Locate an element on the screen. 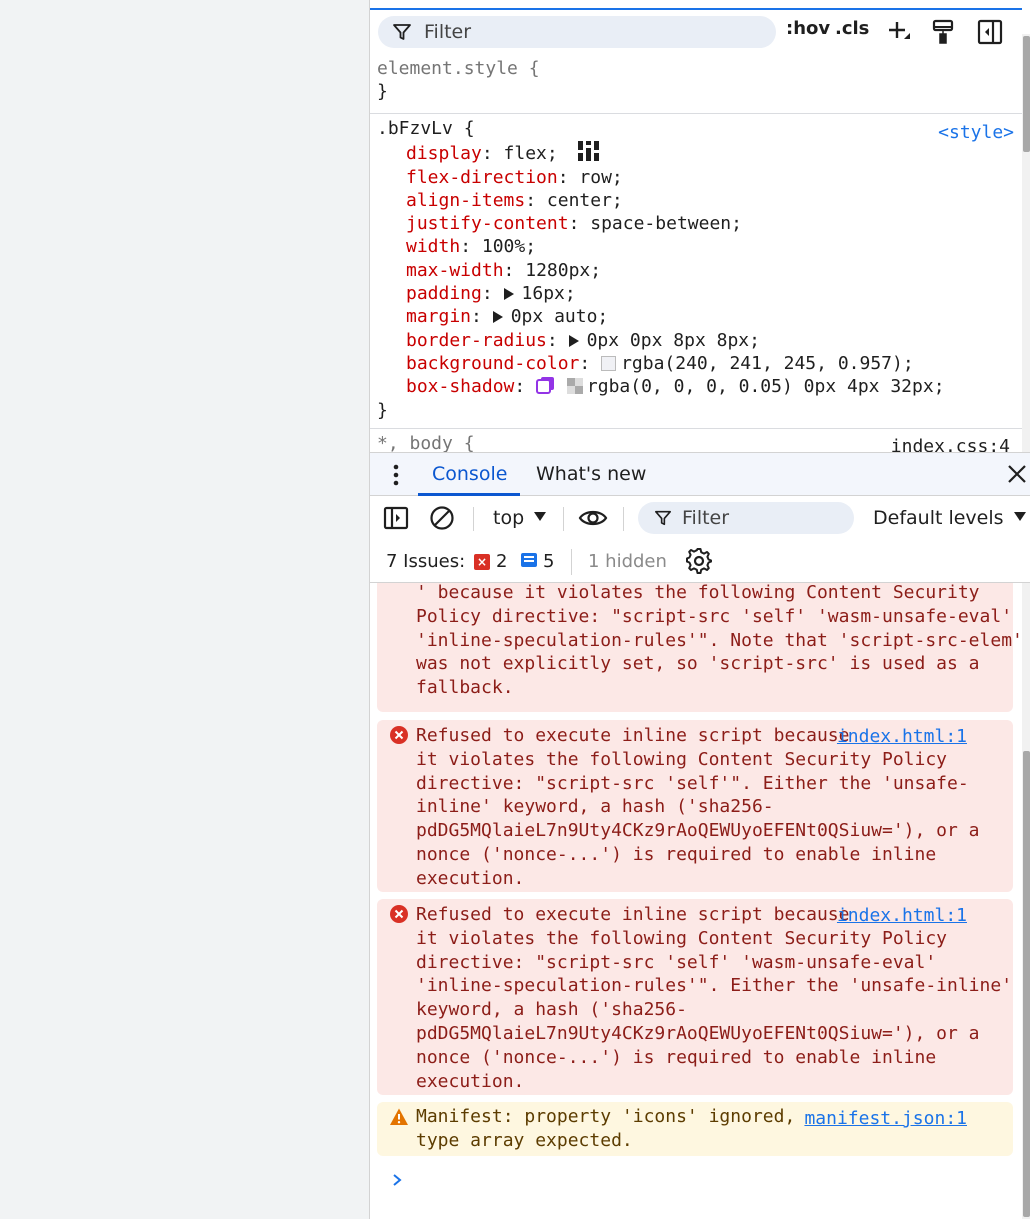 Image resolution: width=1030 pixels, height=1219 pixels. decl-prop: border-radius is located at coordinates (476, 340).